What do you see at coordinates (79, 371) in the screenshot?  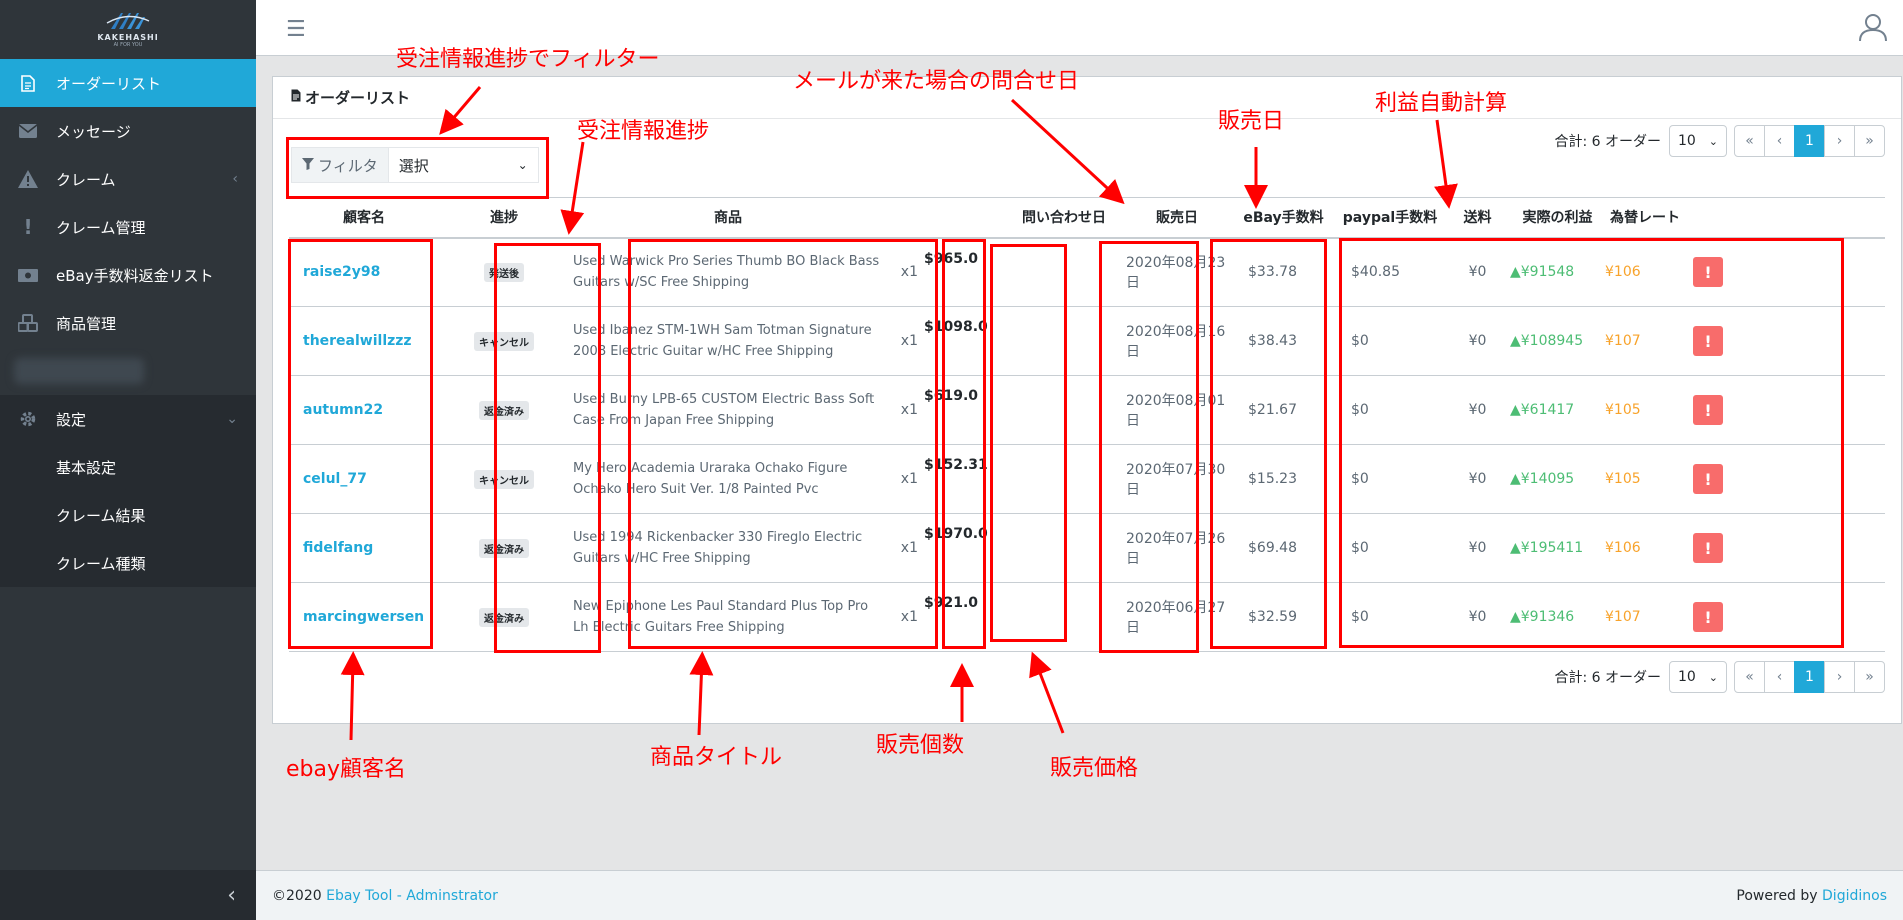 I see `blurred-content` at bounding box center [79, 371].